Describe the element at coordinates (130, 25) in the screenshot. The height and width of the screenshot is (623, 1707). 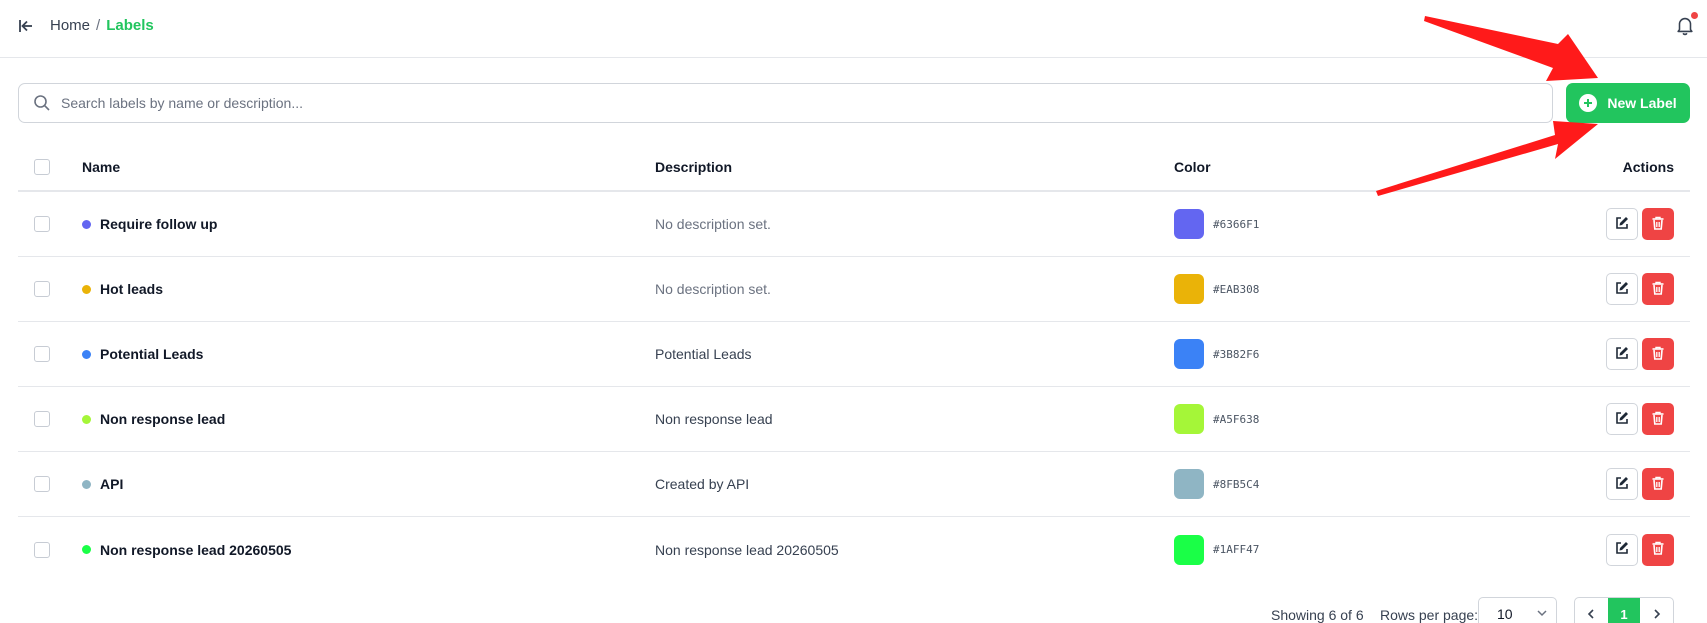
I see `breadcrumb-current: Labels` at that location.